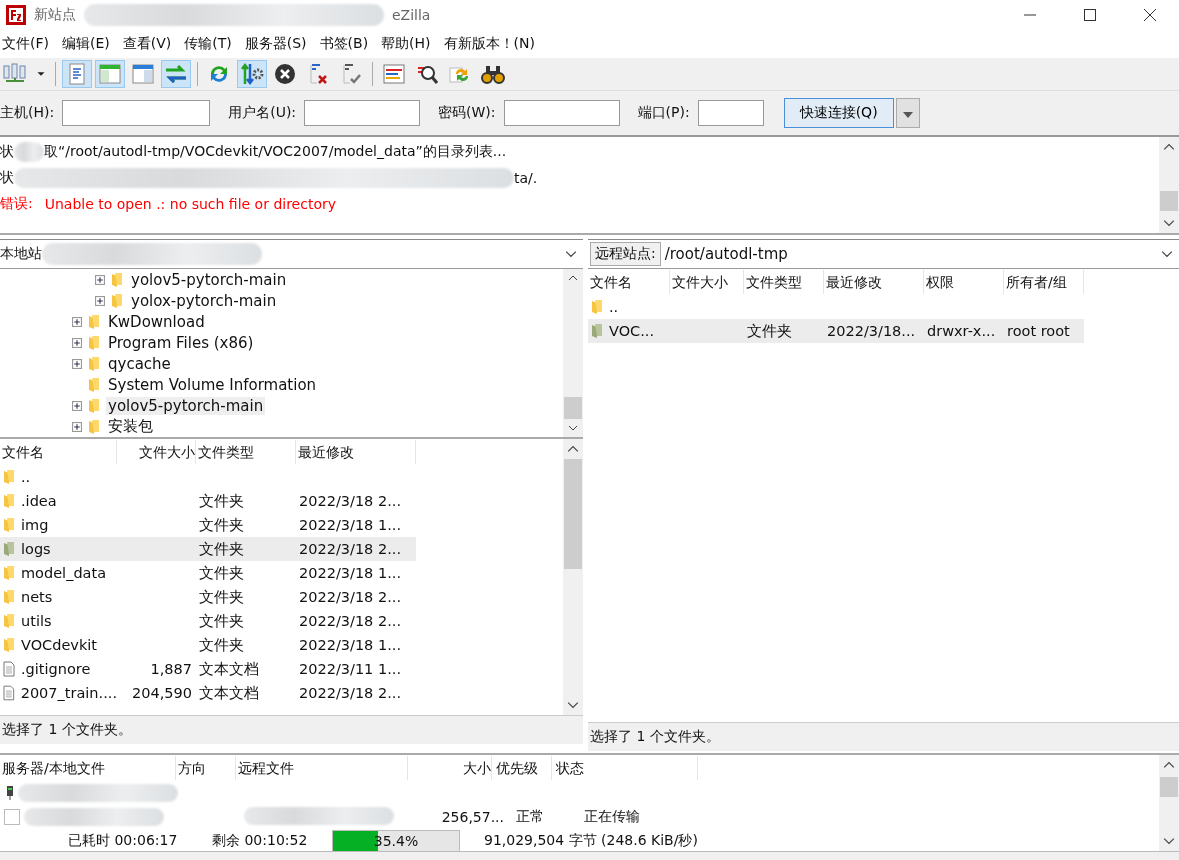  What do you see at coordinates (450, 768) in the screenshot?
I see `column-header: 大小` at bounding box center [450, 768].